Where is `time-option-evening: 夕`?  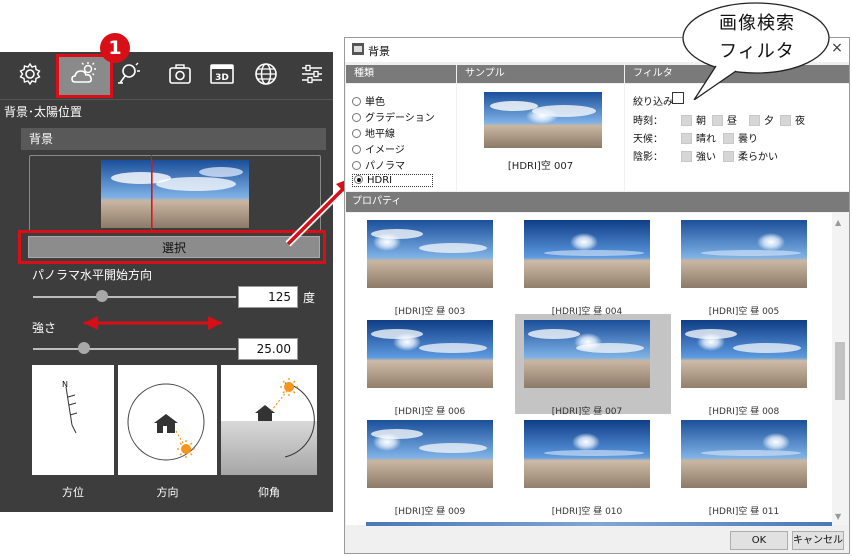 time-option-evening: 夕 is located at coordinates (761, 119).